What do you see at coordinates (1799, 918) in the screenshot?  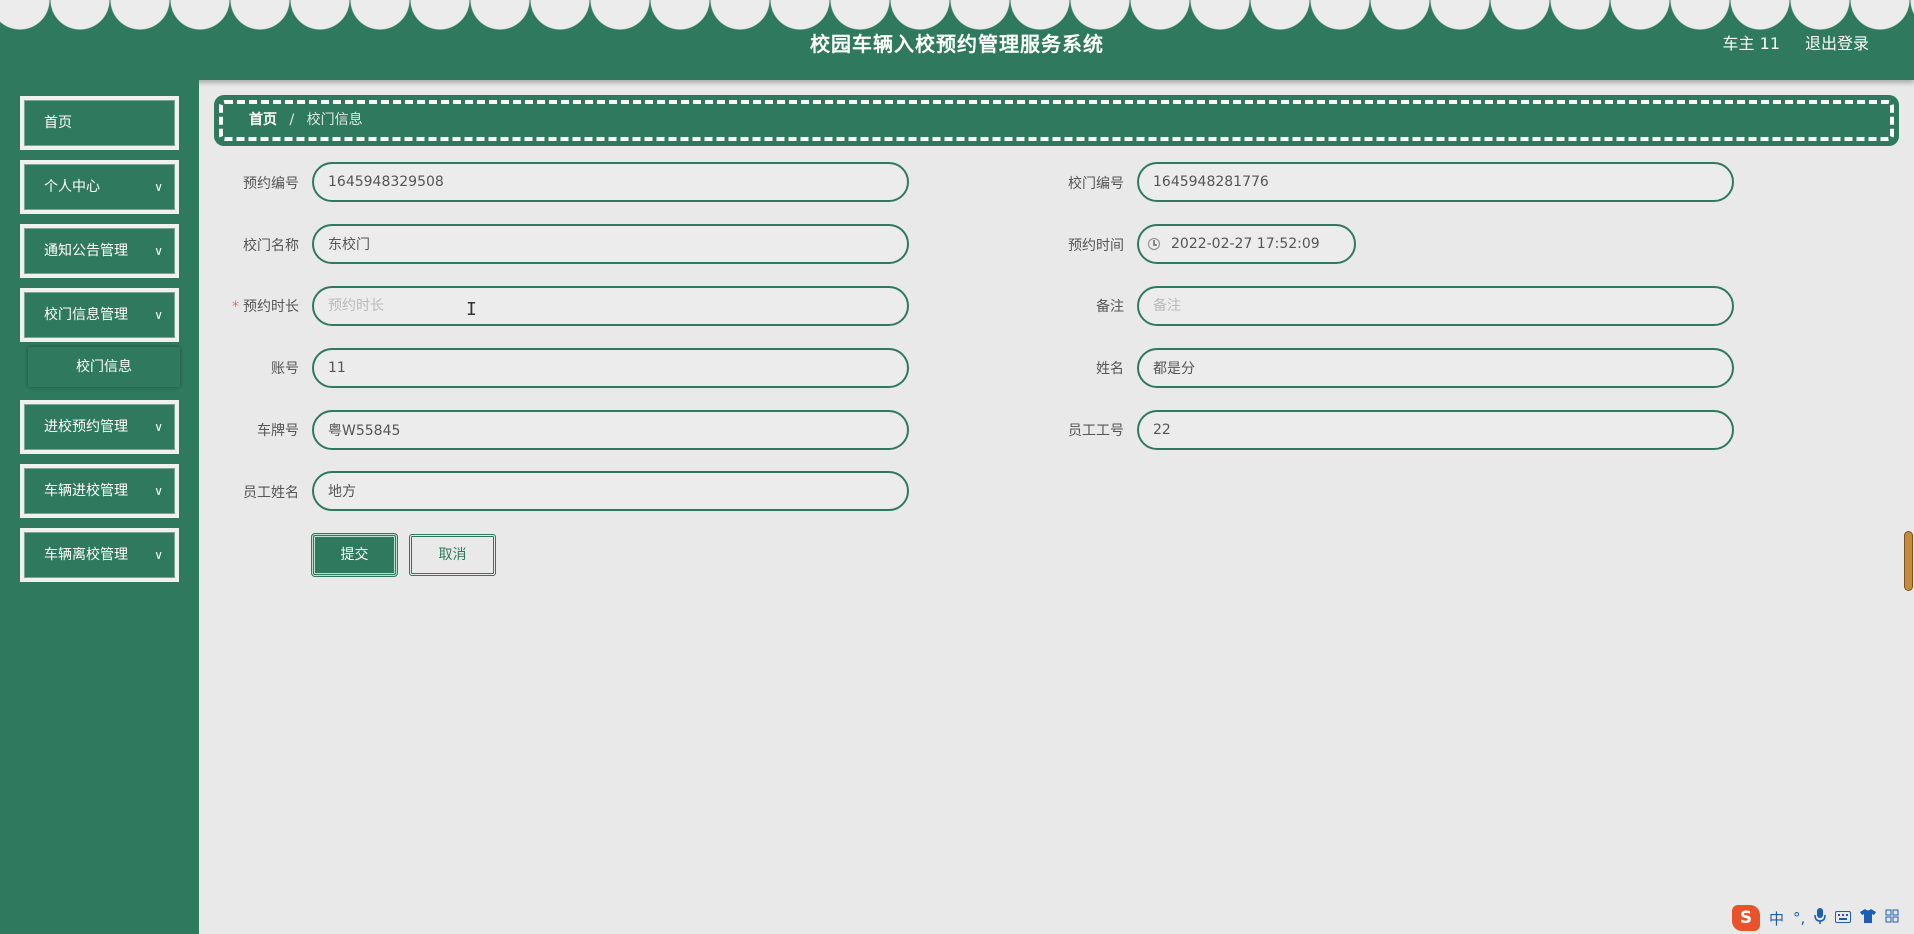 I see `ime-punctuation-toggle: °,` at bounding box center [1799, 918].